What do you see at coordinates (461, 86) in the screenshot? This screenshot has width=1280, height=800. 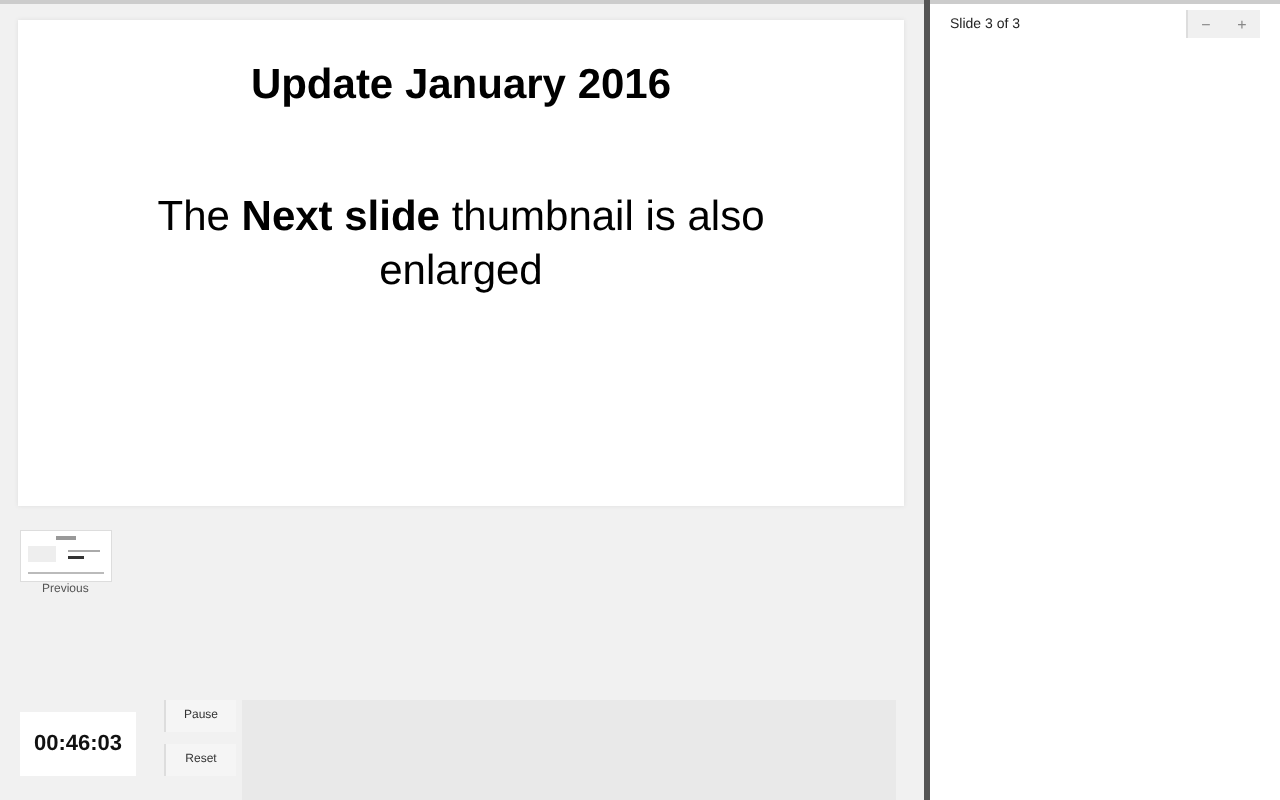 I see `slide-title: Update January 2016` at bounding box center [461, 86].